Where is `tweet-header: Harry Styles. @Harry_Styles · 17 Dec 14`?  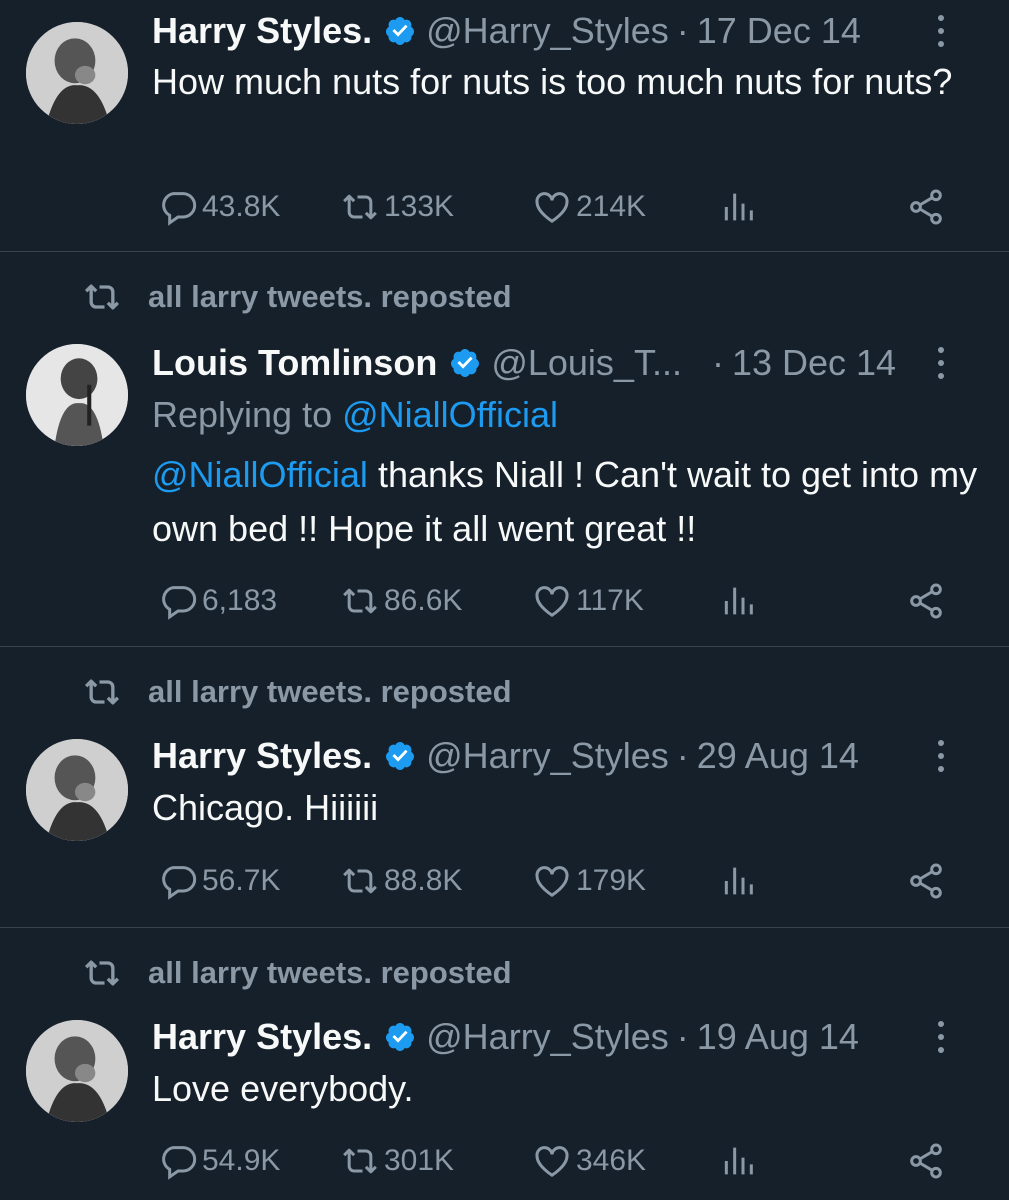
tweet-header: Harry Styles. @Harry_Styles · 17 Dec 14 is located at coordinates (570, 31).